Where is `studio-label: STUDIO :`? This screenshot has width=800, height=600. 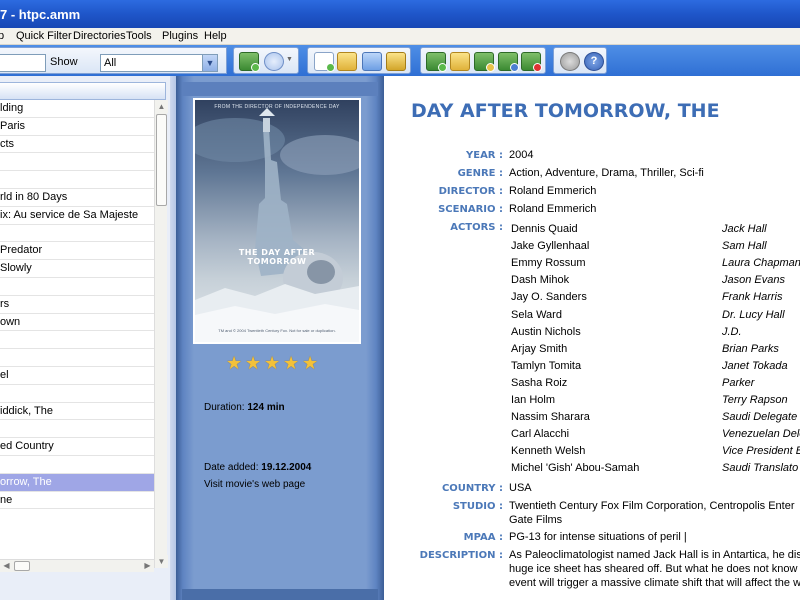
studio-label: STUDIO : is located at coordinates (477, 506).